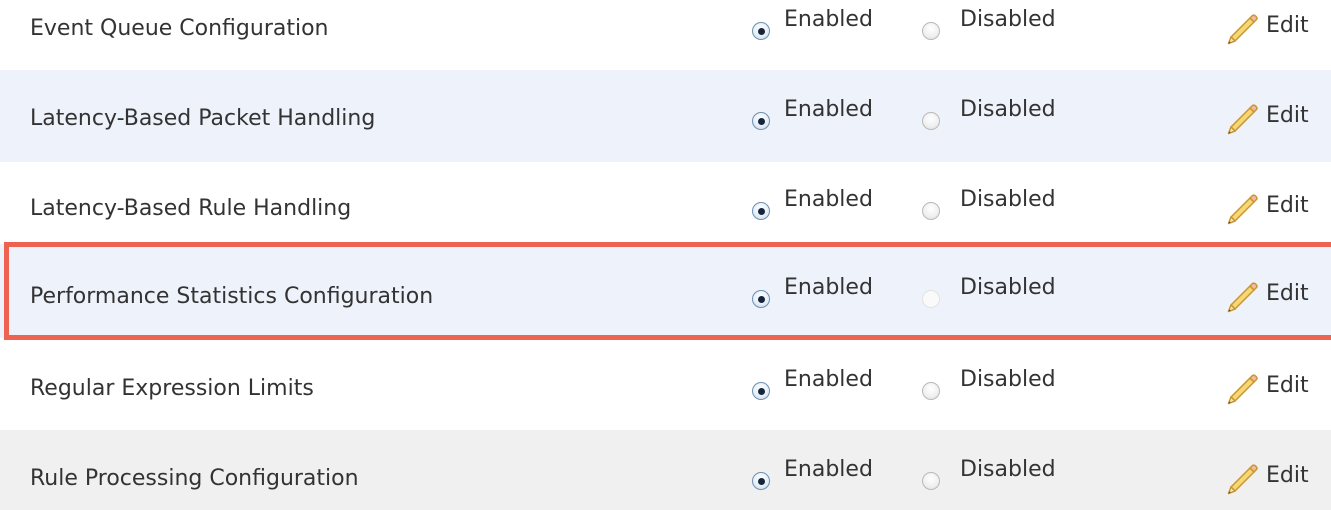 This screenshot has height=510, width=1331. What do you see at coordinates (179, 28) in the screenshot?
I see `setting-name: Event Queue Configuration` at bounding box center [179, 28].